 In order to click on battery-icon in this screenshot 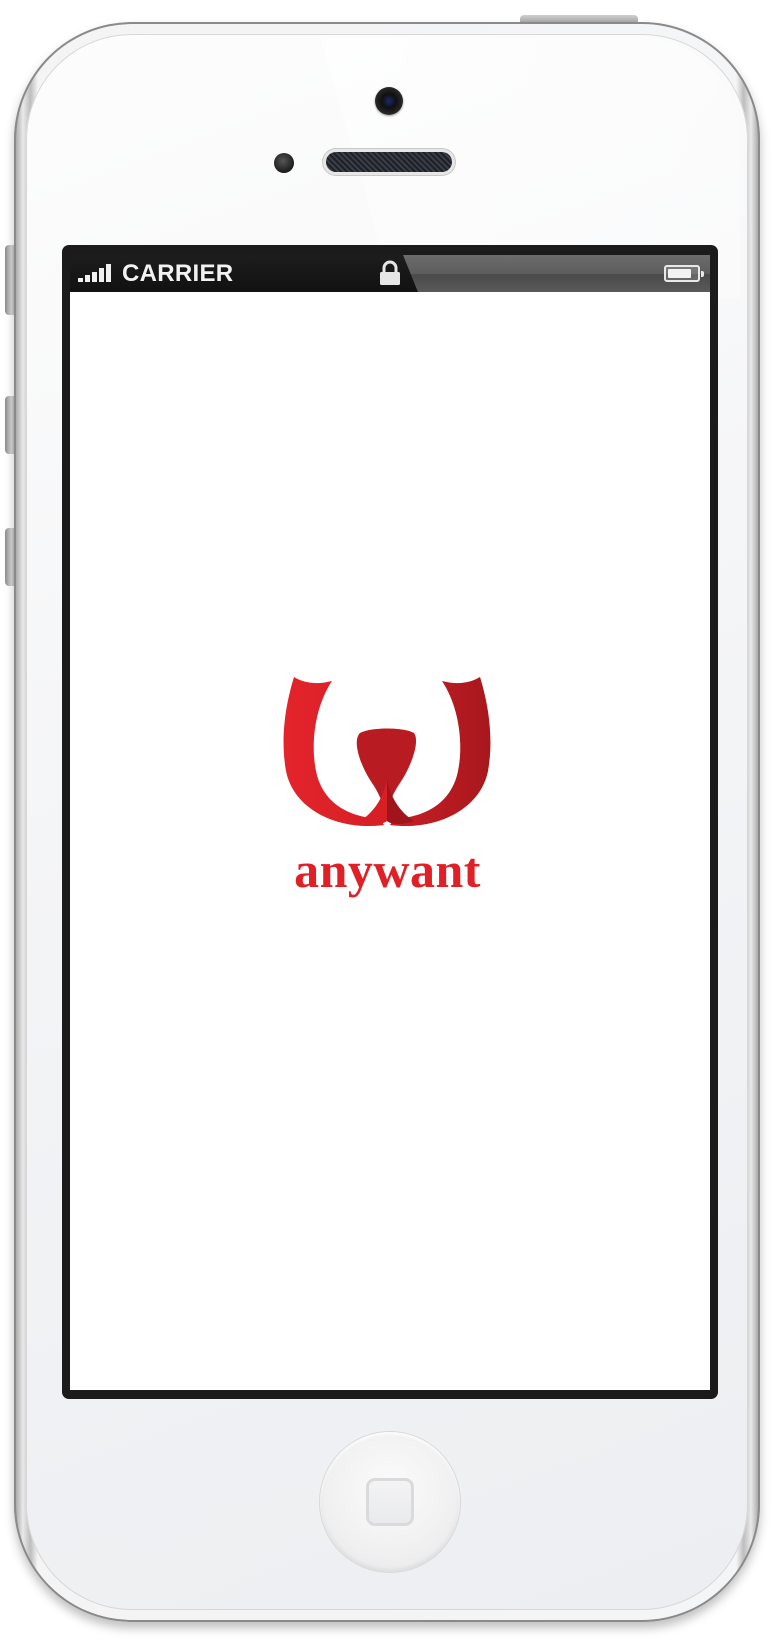, I will do `click(684, 273)`.